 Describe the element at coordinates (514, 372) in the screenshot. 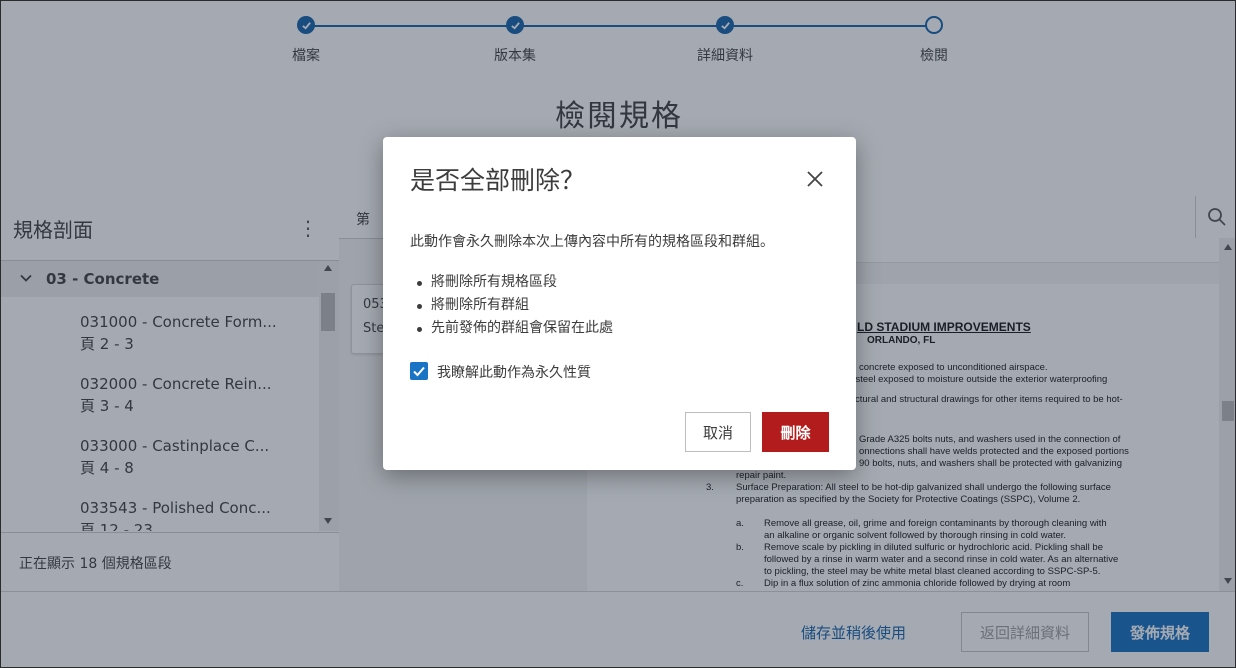

I see `acknowledge-checkbox-label: 我瞭解此動作為永久性質` at that location.